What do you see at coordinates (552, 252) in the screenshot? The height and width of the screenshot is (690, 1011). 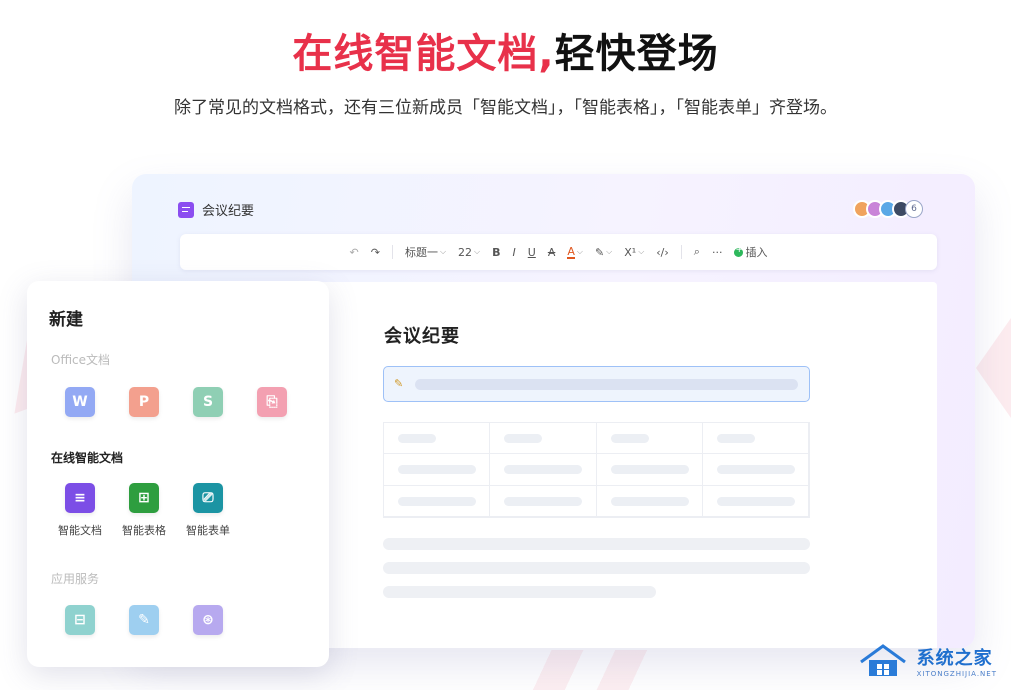 I see `strikethrough-button: A` at bounding box center [552, 252].